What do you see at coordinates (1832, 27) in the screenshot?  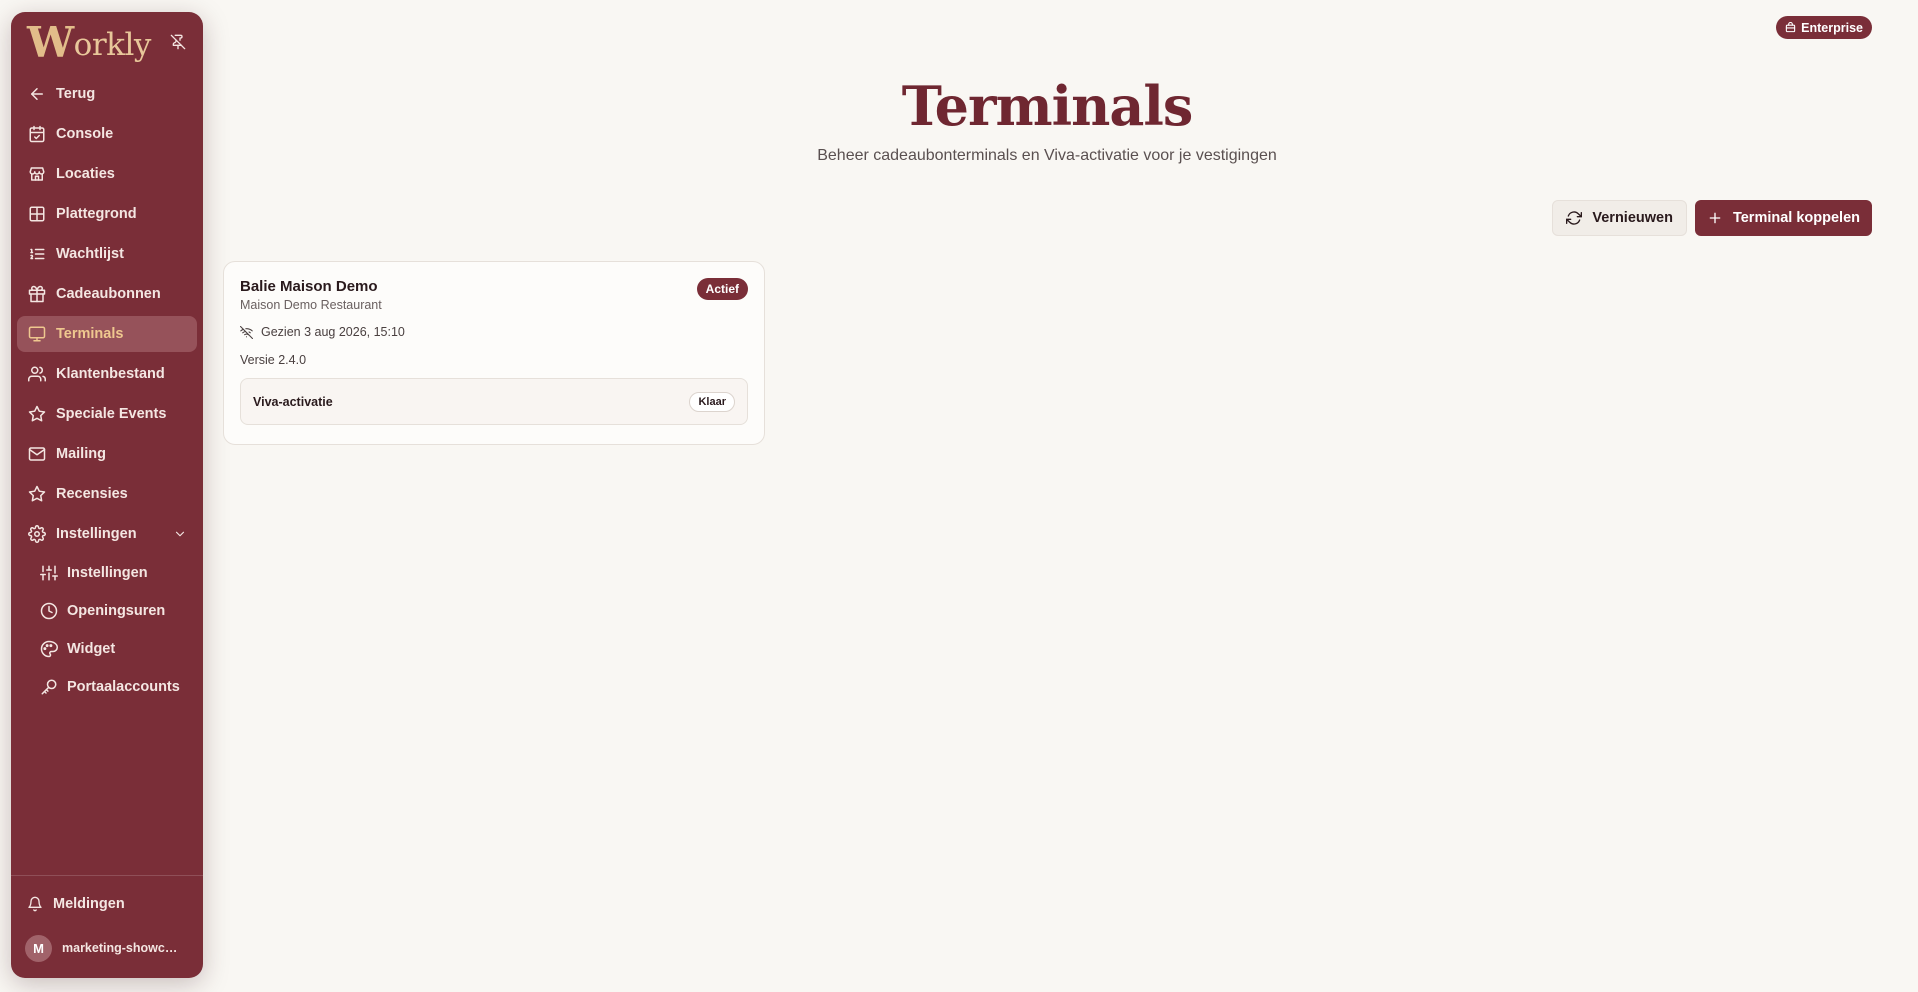 I see `plan-badge-label: Enterprise` at bounding box center [1832, 27].